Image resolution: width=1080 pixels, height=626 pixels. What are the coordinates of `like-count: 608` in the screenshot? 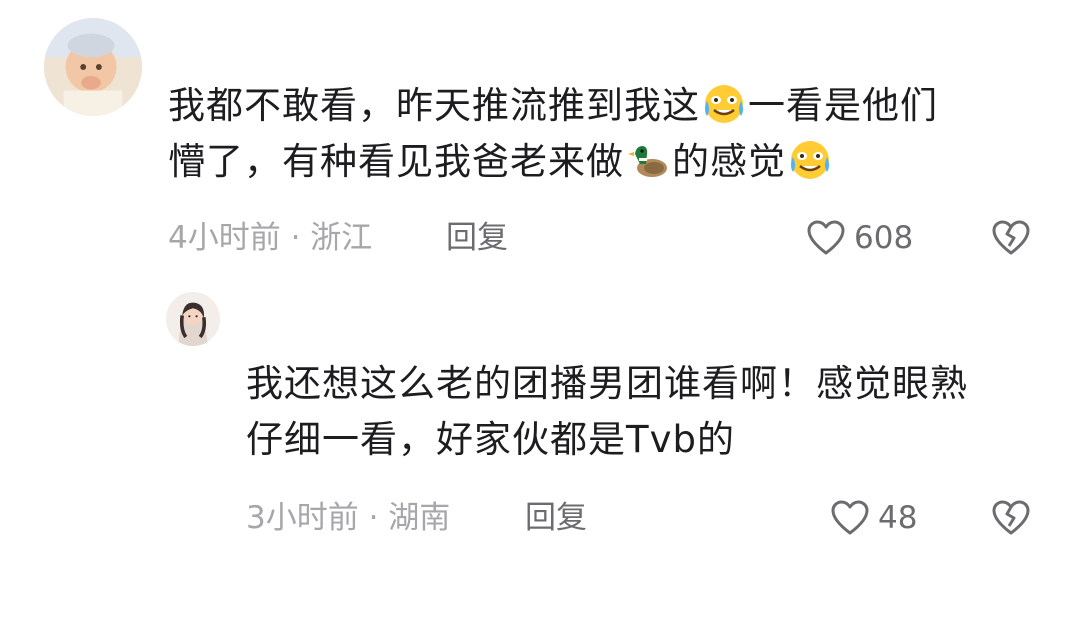 It's located at (884, 238).